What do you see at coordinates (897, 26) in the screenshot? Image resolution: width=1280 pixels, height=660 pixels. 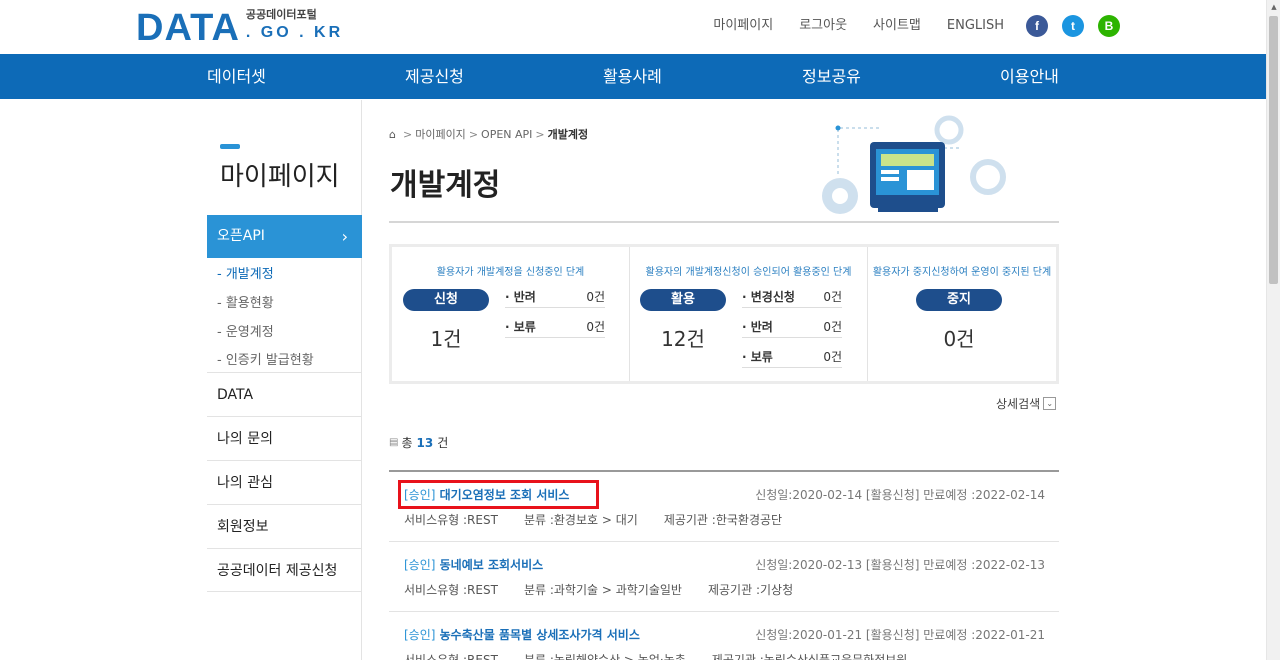 I see `sitemap-link: 사이트맵` at bounding box center [897, 26].